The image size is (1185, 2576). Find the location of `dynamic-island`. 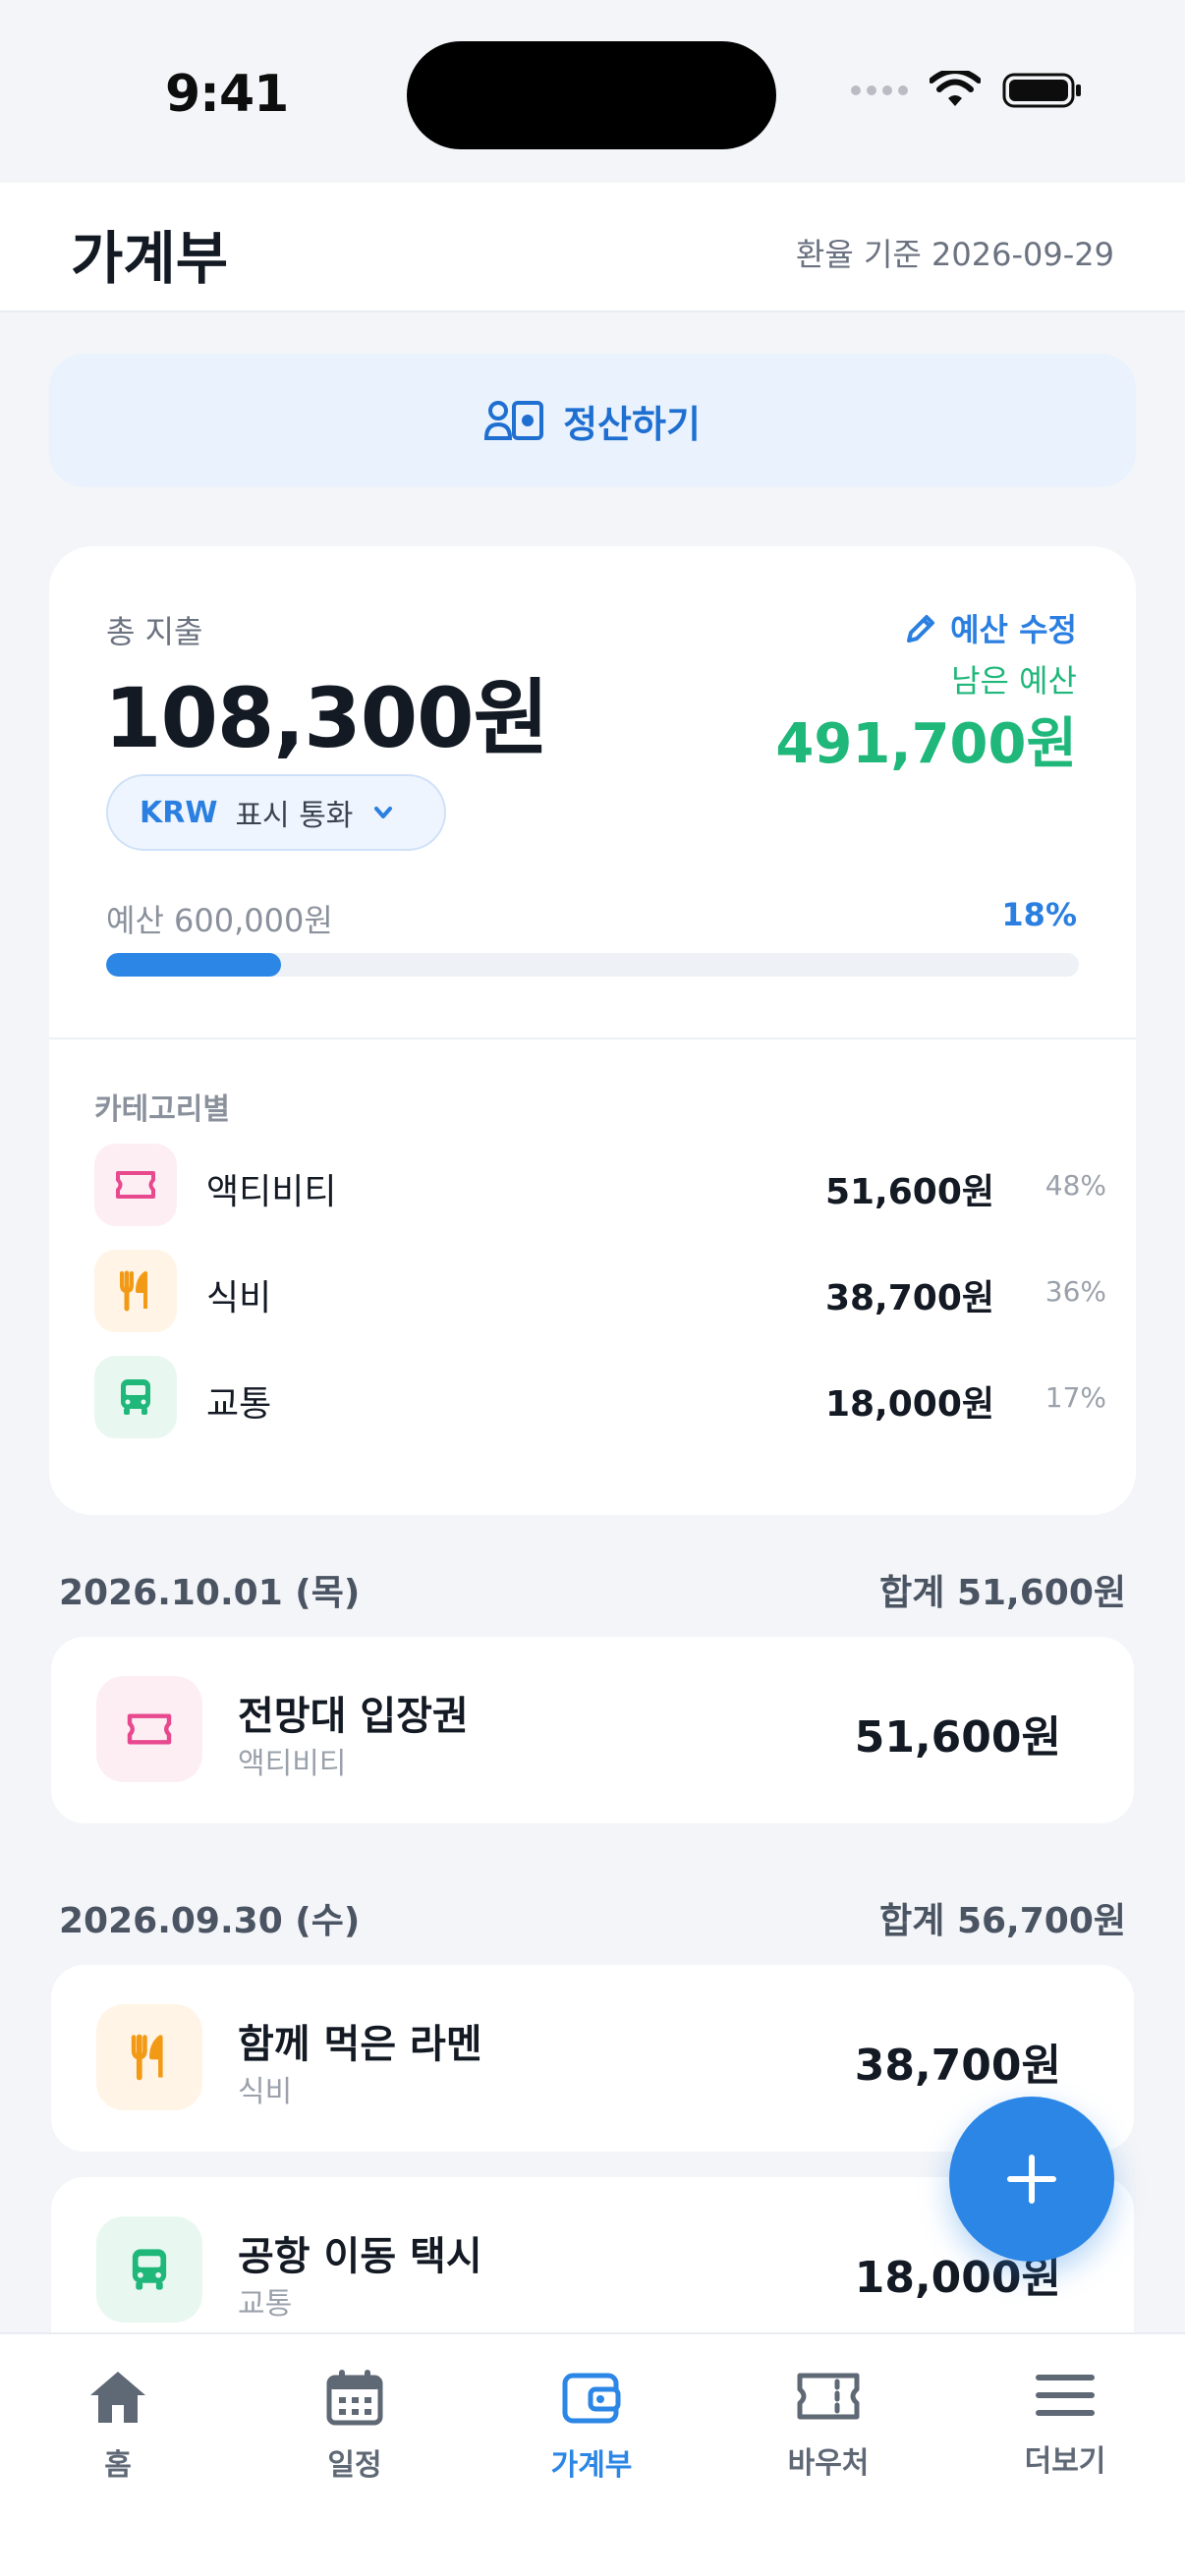

dynamic-island is located at coordinates (592, 95).